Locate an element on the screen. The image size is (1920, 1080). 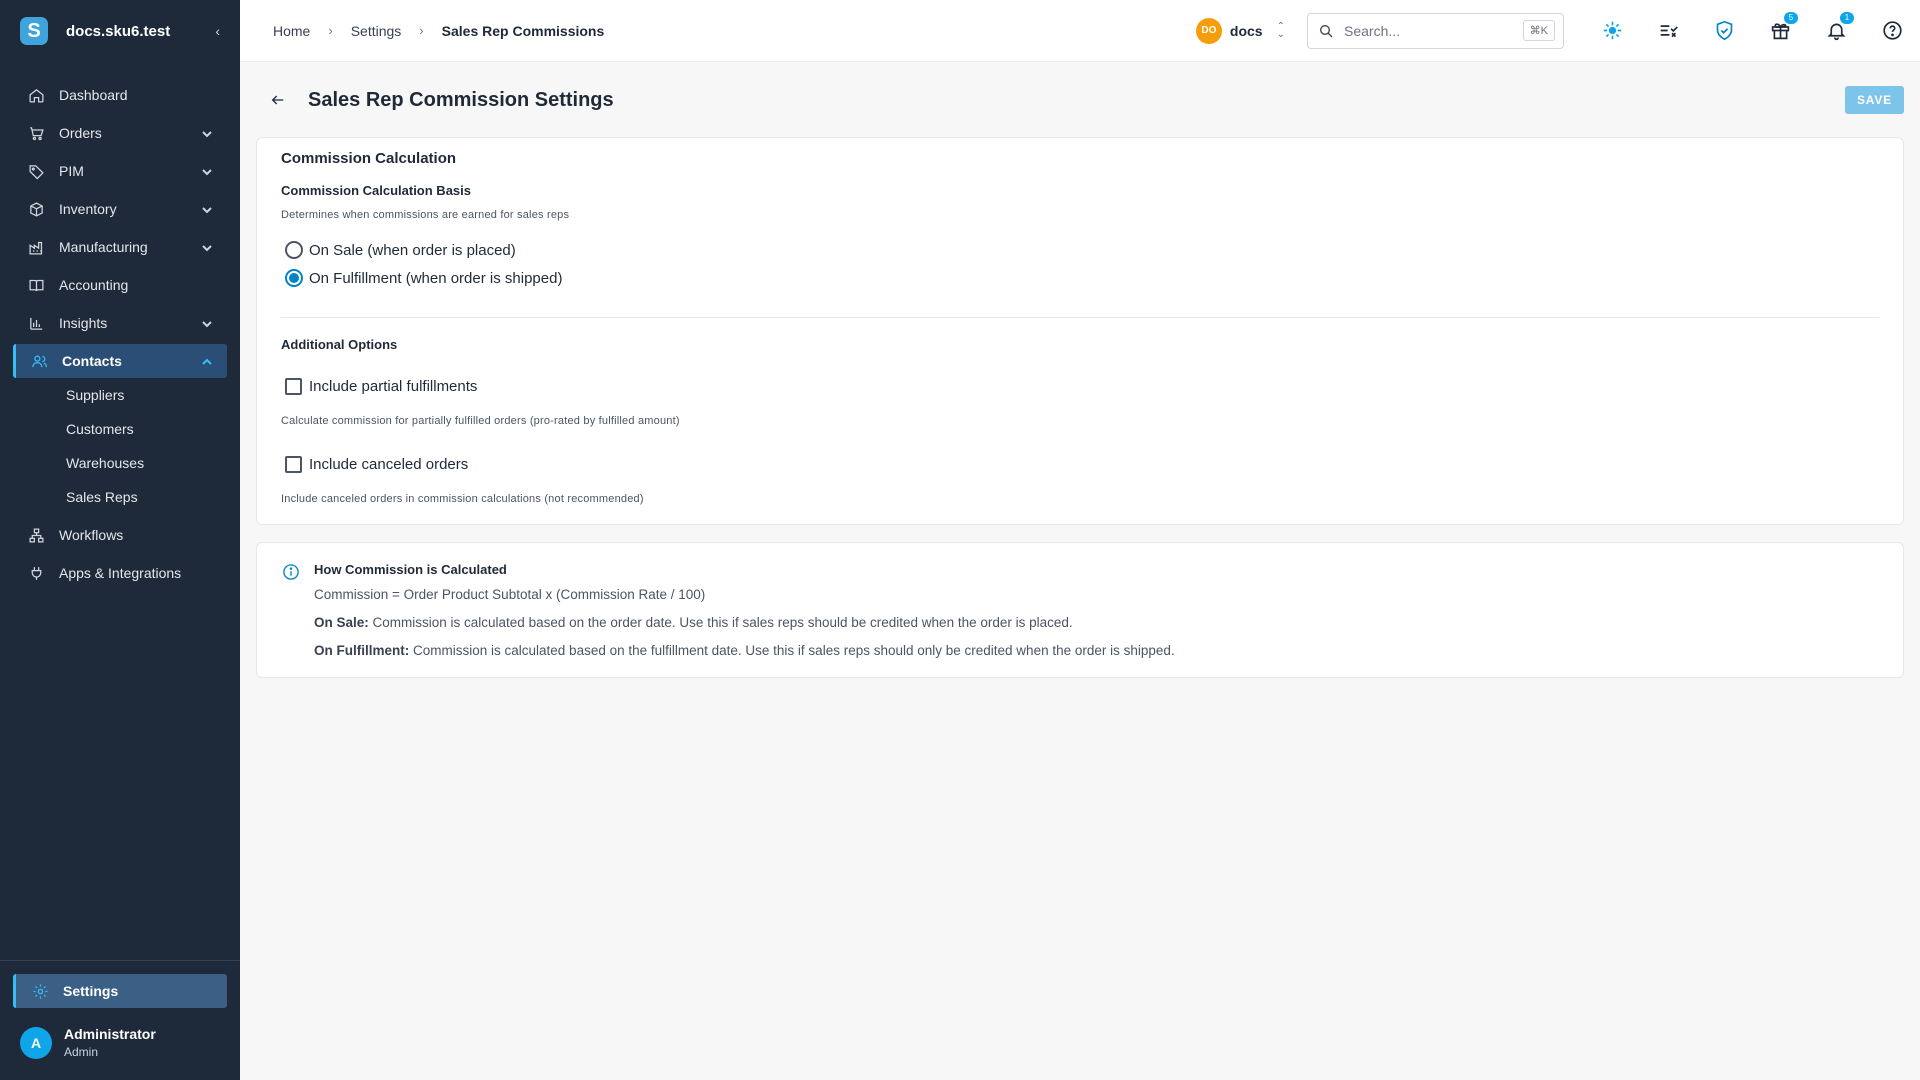
checkbox-canceled-orders: Include canceled orders is located at coordinates (376, 464).